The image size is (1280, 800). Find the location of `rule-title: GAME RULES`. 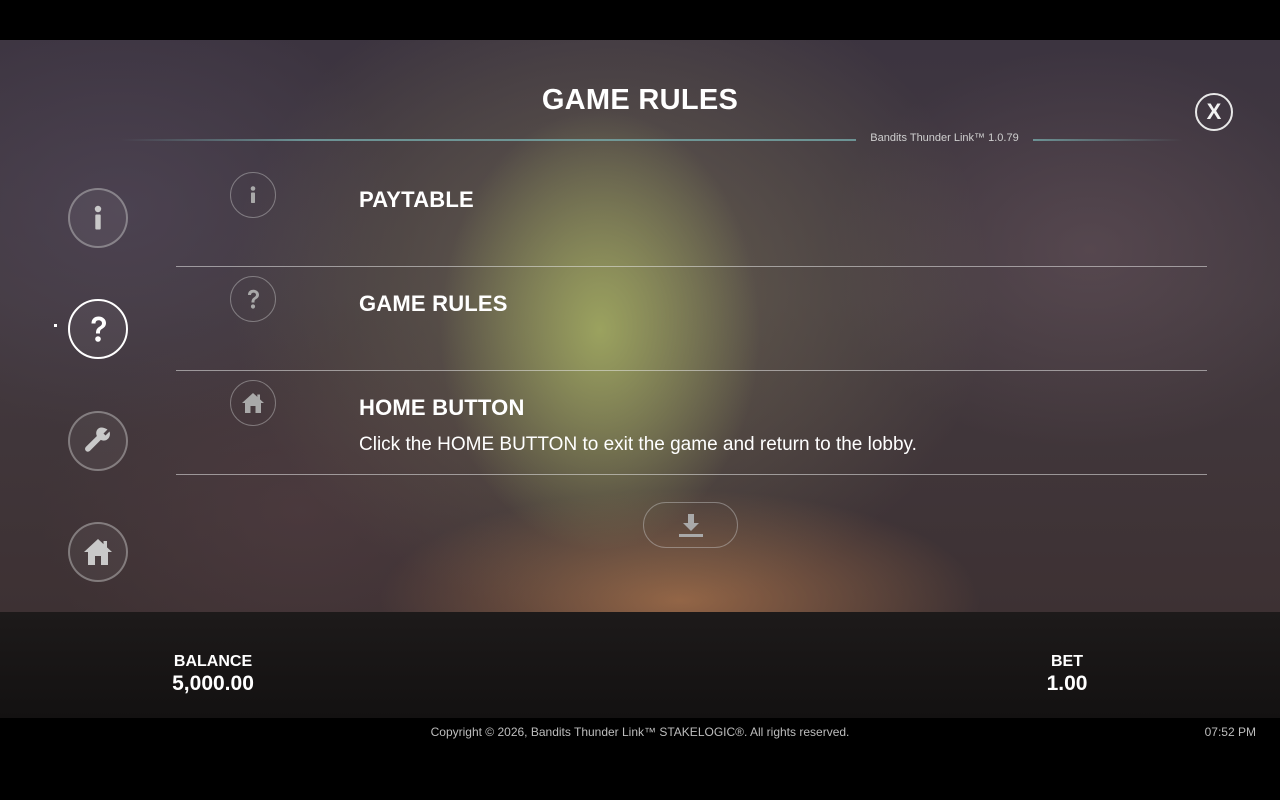

rule-title: GAME RULES is located at coordinates (433, 303).